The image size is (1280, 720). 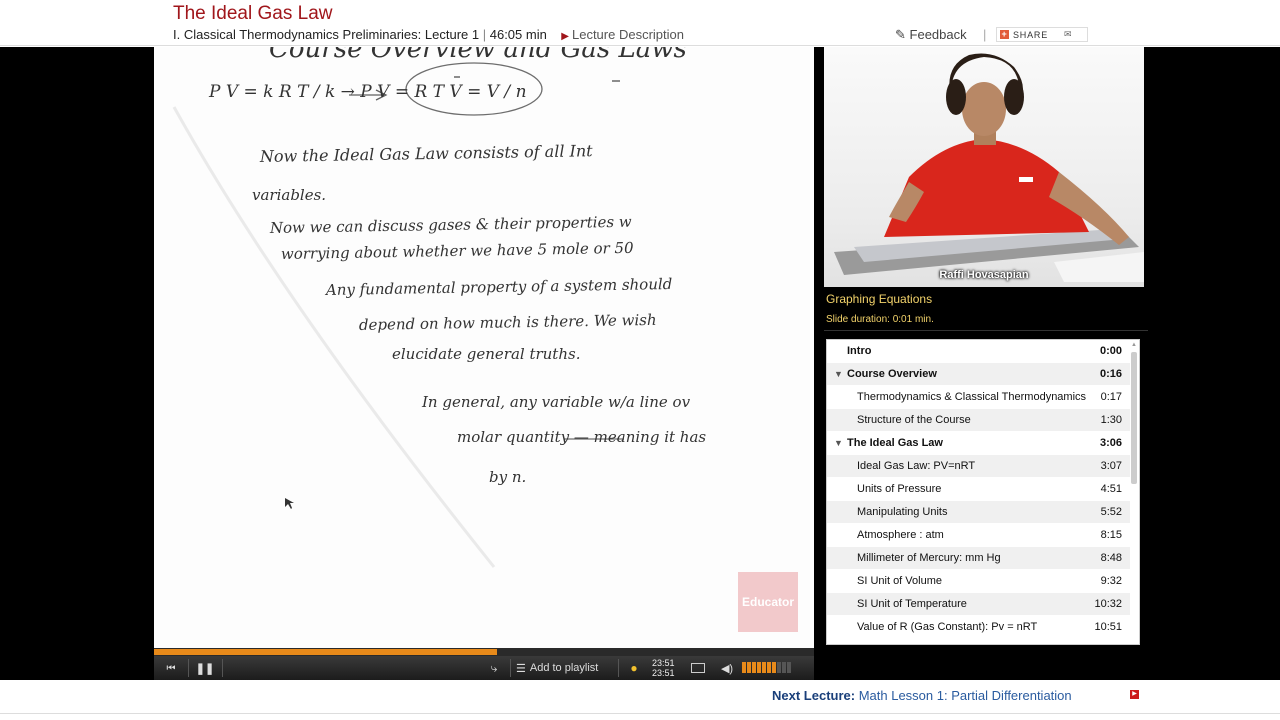 I want to click on current-time: 23:51, so click(x=663, y=663).